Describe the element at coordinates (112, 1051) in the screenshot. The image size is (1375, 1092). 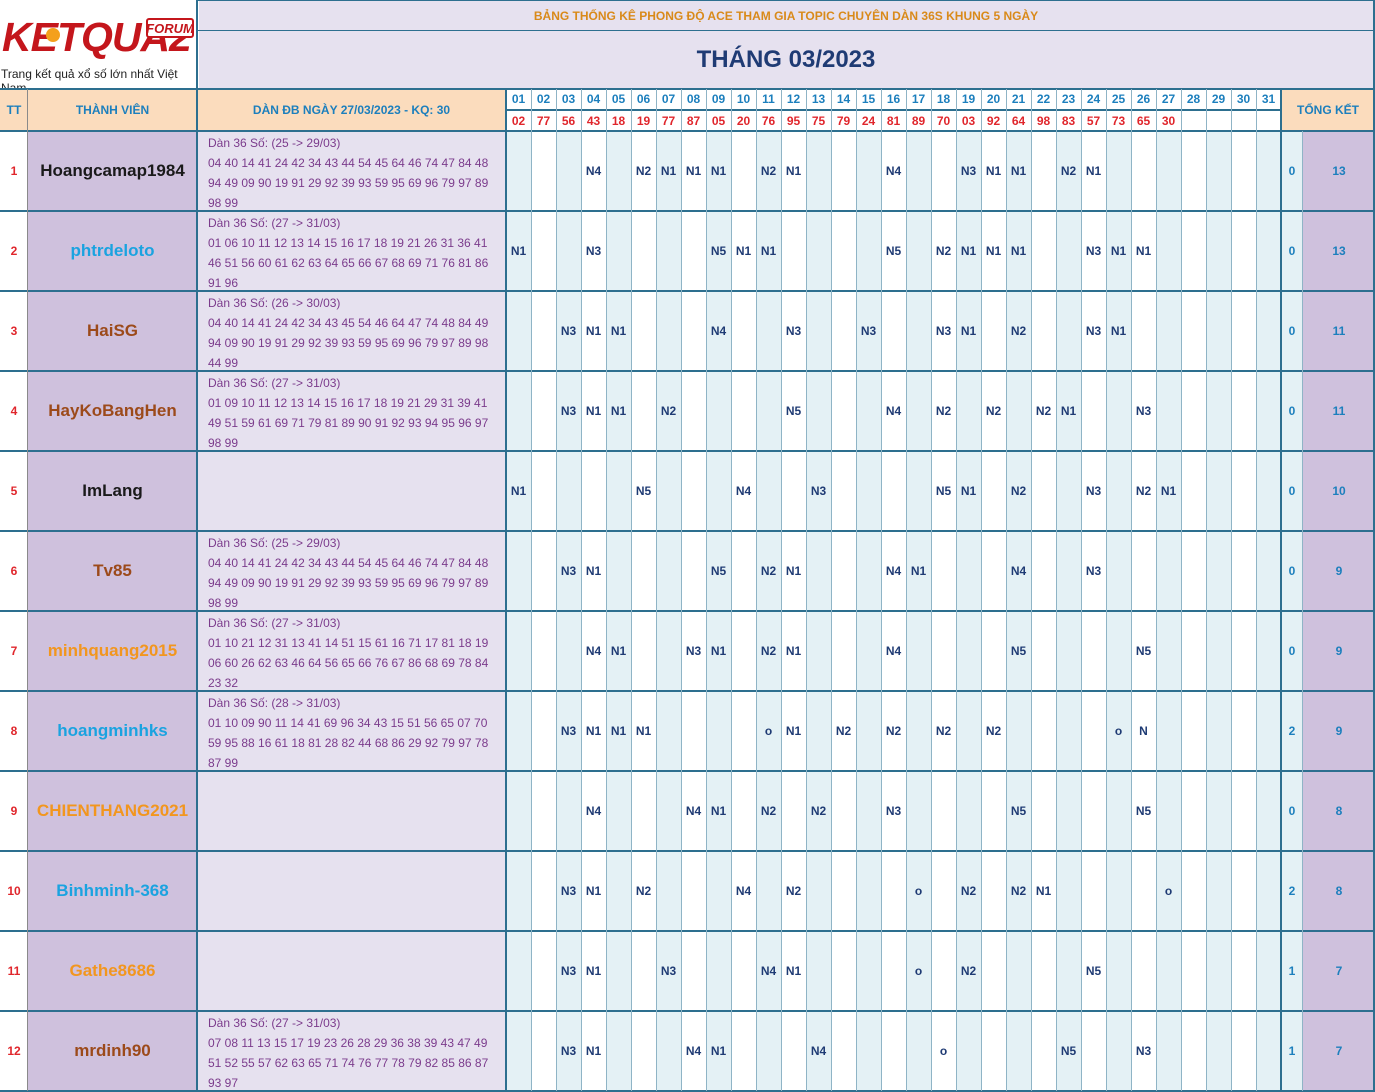
I see `member-name: mrdinh90` at that location.